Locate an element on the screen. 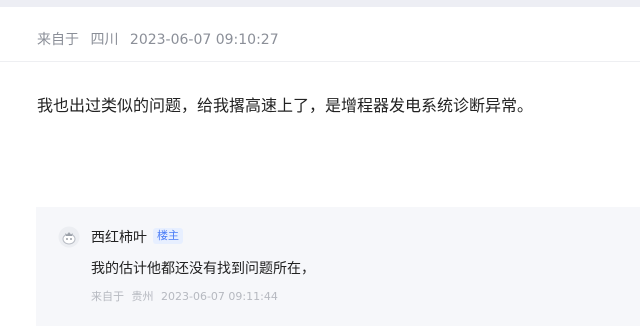 Image resolution: width=640 pixels, height=326 pixels. post-location: 四川 is located at coordinates (104, 40).